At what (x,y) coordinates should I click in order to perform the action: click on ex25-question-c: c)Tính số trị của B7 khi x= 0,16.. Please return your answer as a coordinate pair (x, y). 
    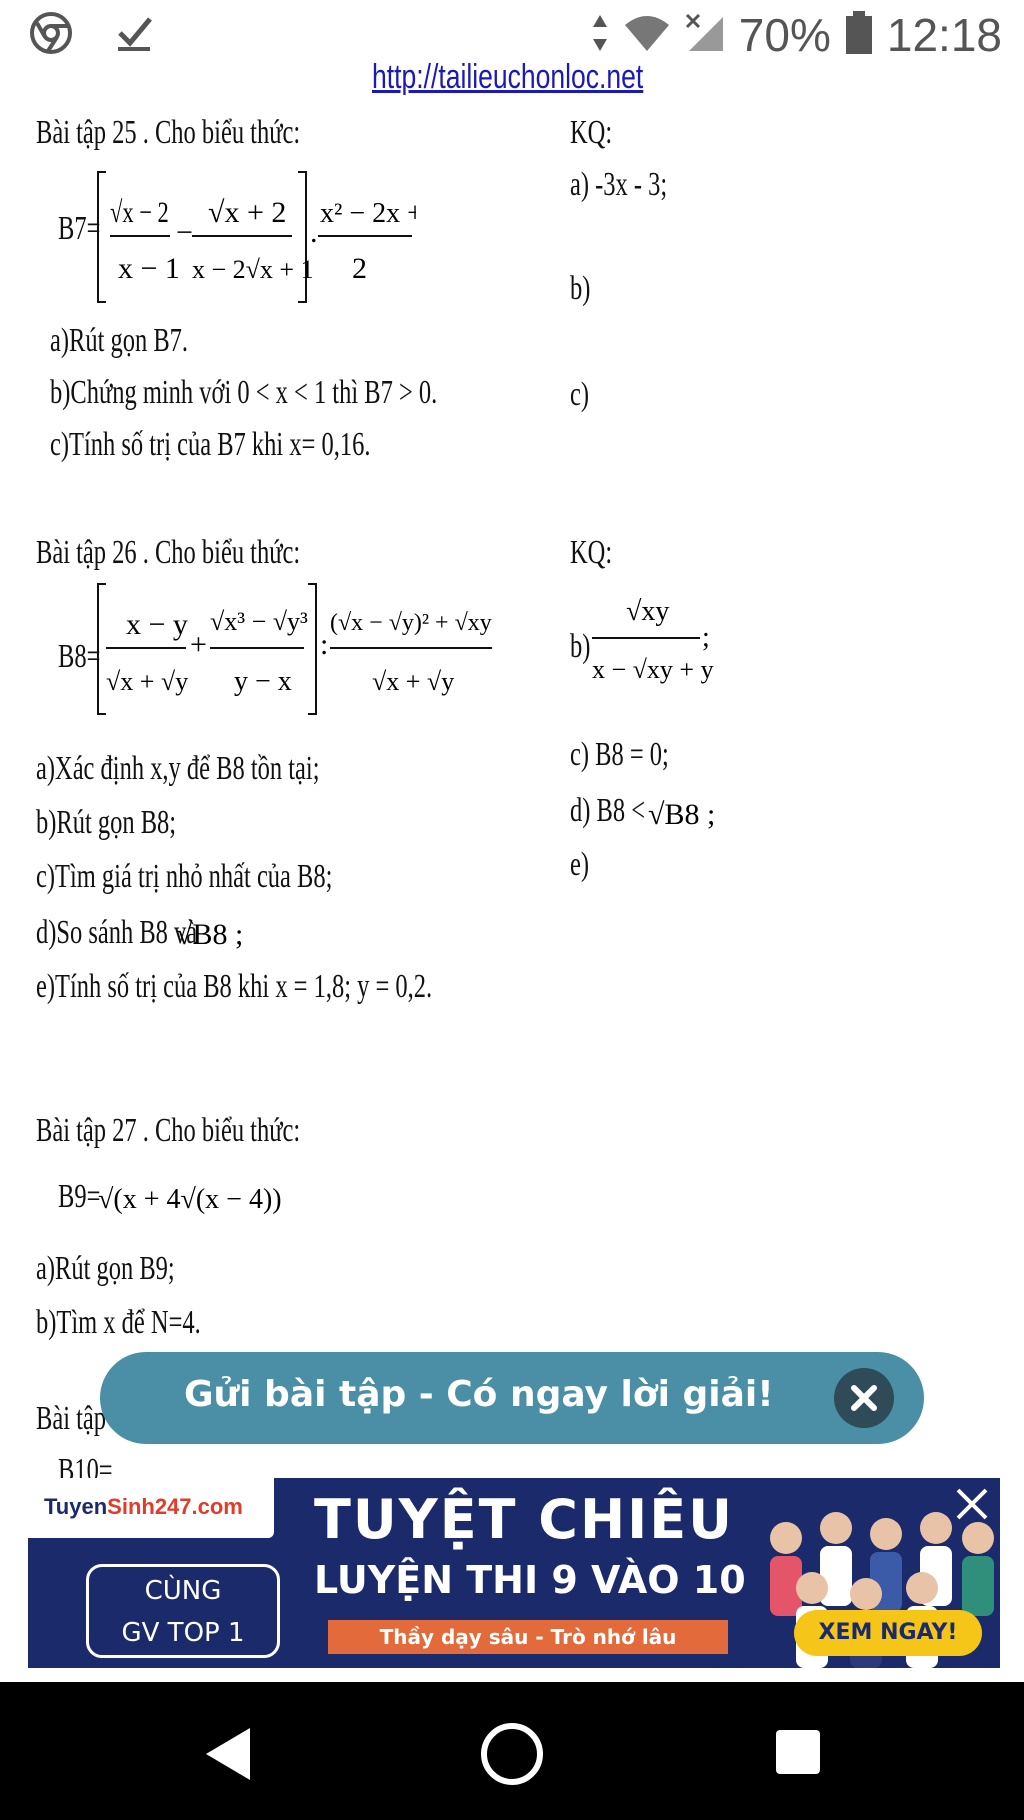
    Looking at the image, I should click on (210, 444).